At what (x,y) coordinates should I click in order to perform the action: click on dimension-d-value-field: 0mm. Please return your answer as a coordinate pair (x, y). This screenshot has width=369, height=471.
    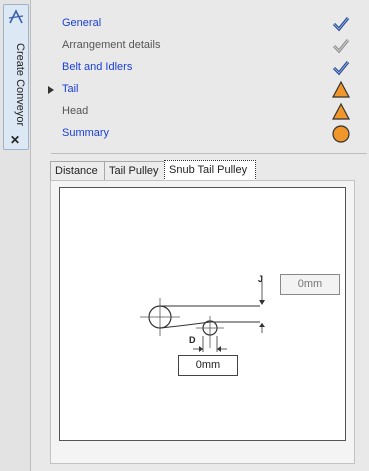
    Looking at the image, I should click on (208, 365).